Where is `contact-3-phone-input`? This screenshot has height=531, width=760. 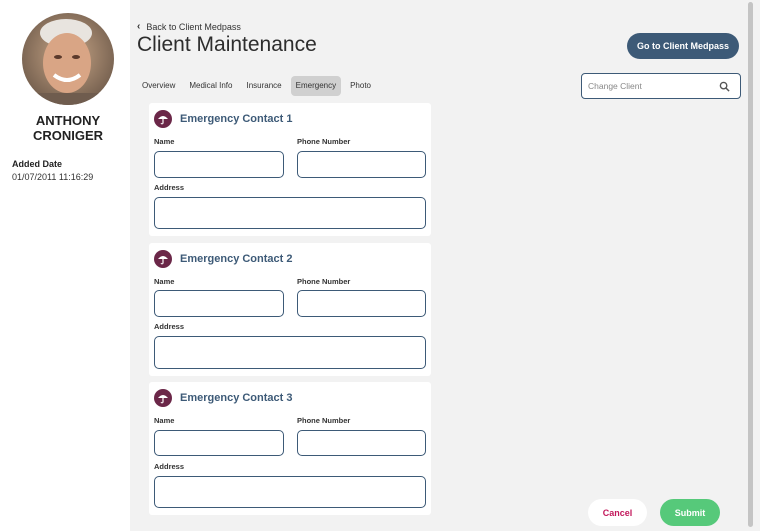
contact-3-phone-input is located at coordinates (361, 443).